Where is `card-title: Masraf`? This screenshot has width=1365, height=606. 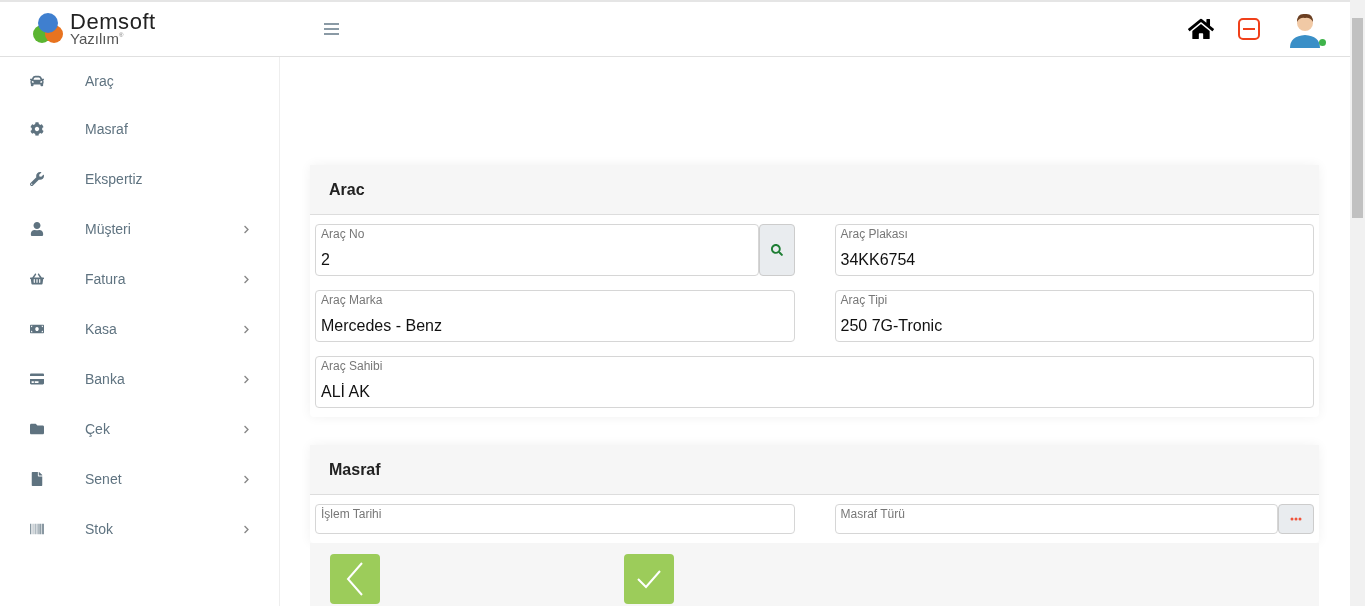 card-title: Masraf is located at coordinates (355, 469).